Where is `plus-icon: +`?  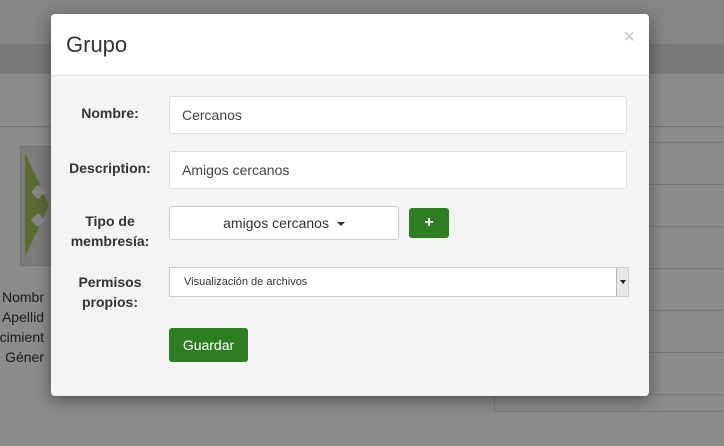
plus-icon: + is located at coordinates (429, 222).